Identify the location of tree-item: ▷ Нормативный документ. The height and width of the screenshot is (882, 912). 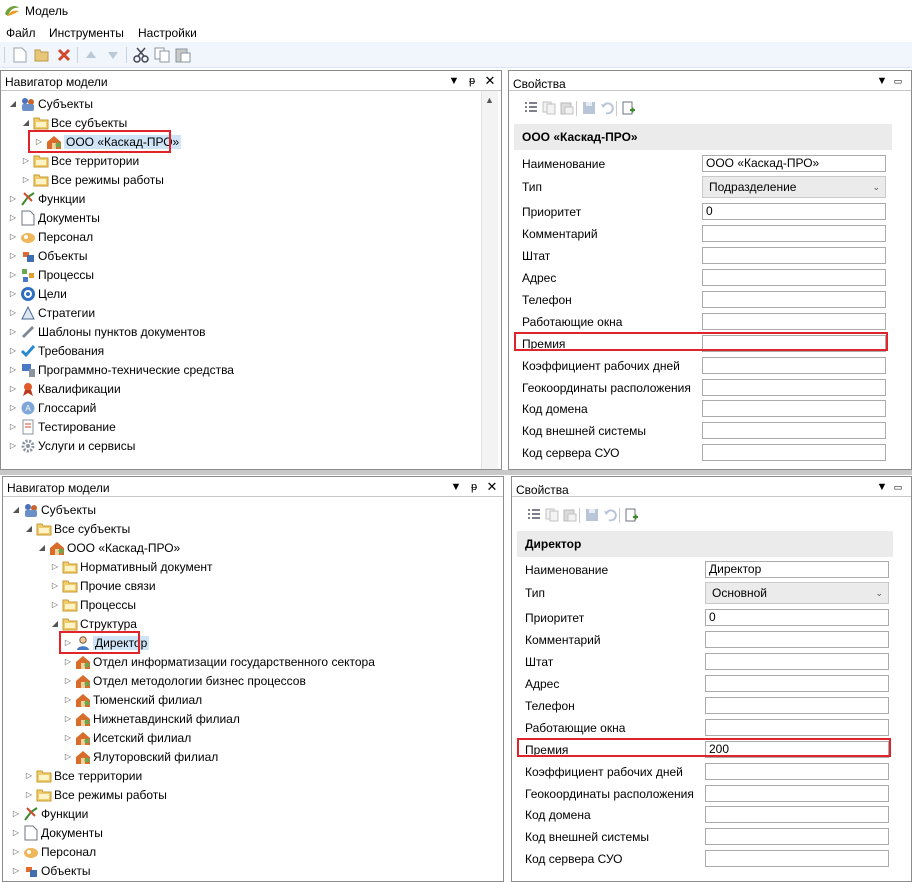
(131, 566).